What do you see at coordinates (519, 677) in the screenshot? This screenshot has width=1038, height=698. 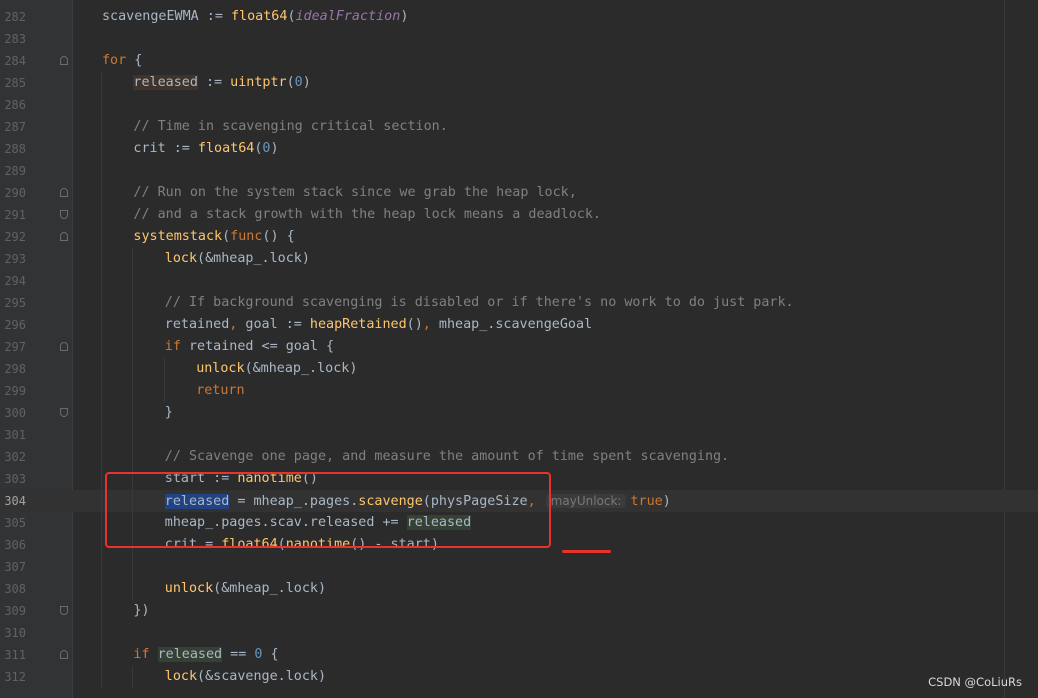 I see `code-line: 312 lock(&scavenge.lock)` at bounding box center [519, 677].